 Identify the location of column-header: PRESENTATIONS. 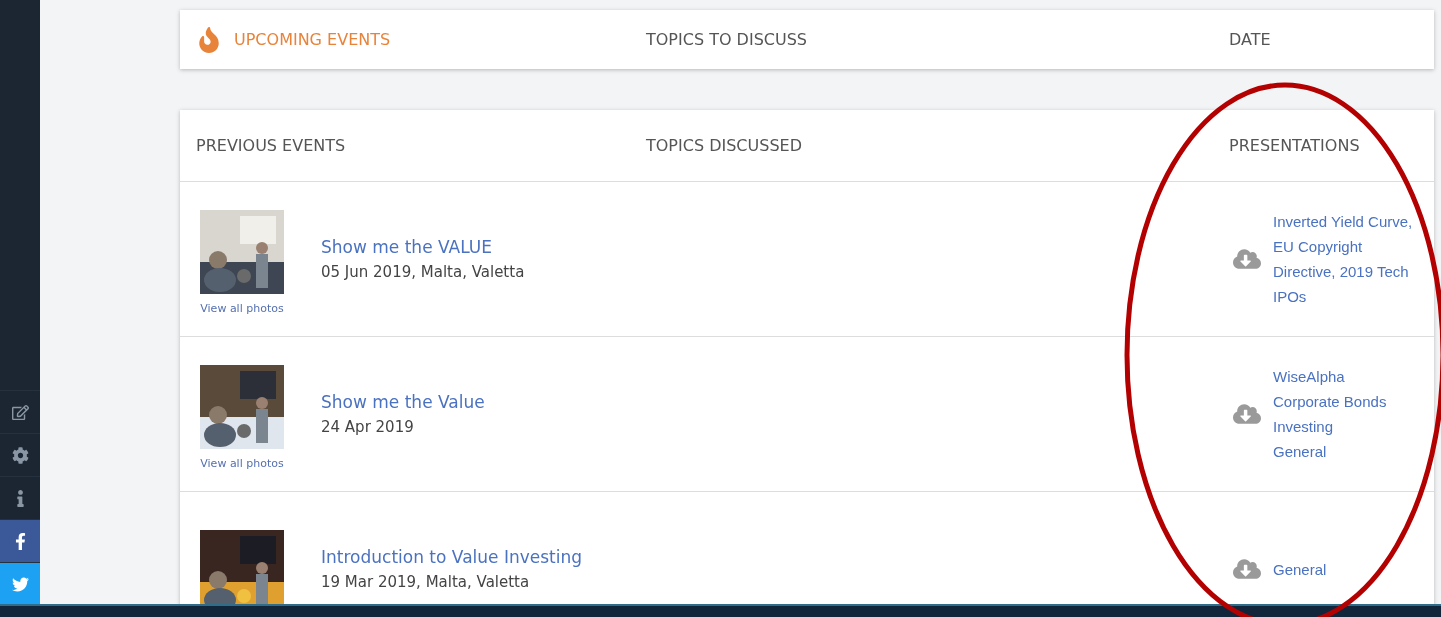
(1295, 145).